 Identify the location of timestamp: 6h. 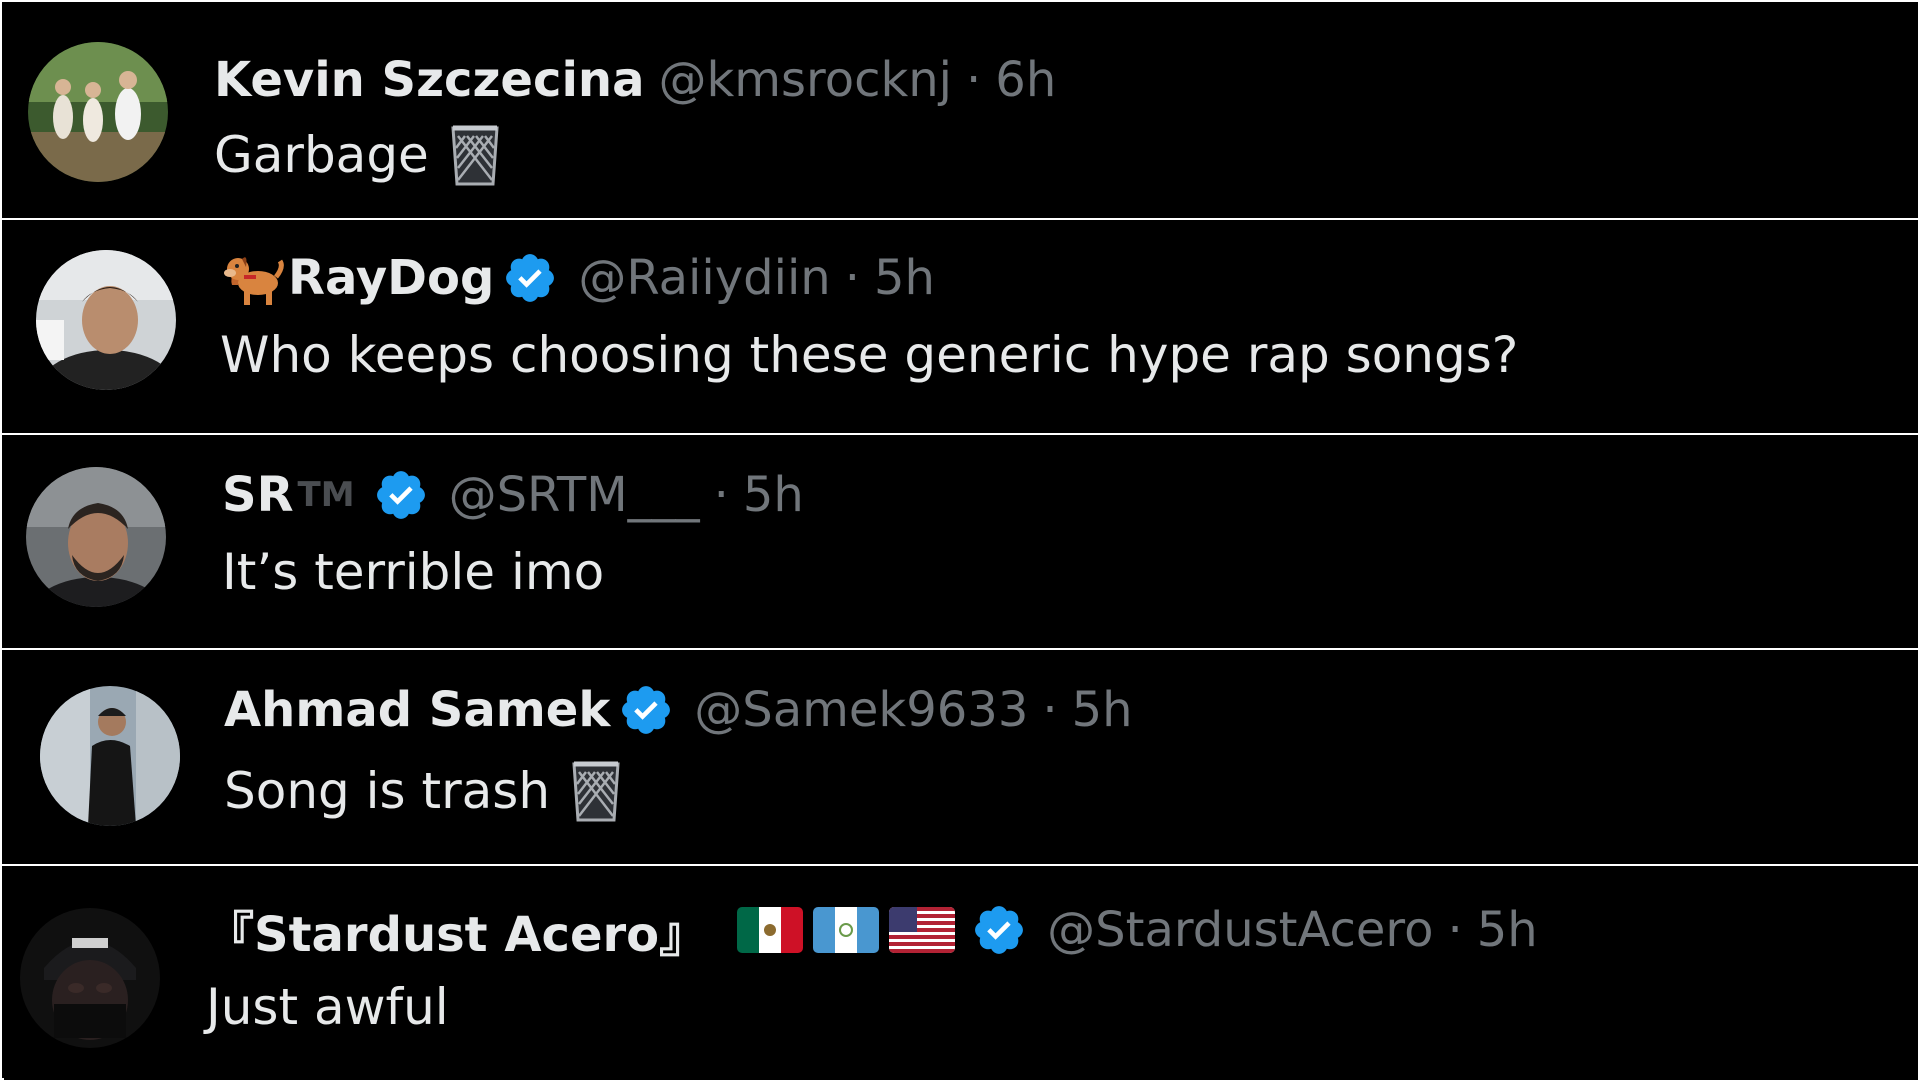
(1025, 80).